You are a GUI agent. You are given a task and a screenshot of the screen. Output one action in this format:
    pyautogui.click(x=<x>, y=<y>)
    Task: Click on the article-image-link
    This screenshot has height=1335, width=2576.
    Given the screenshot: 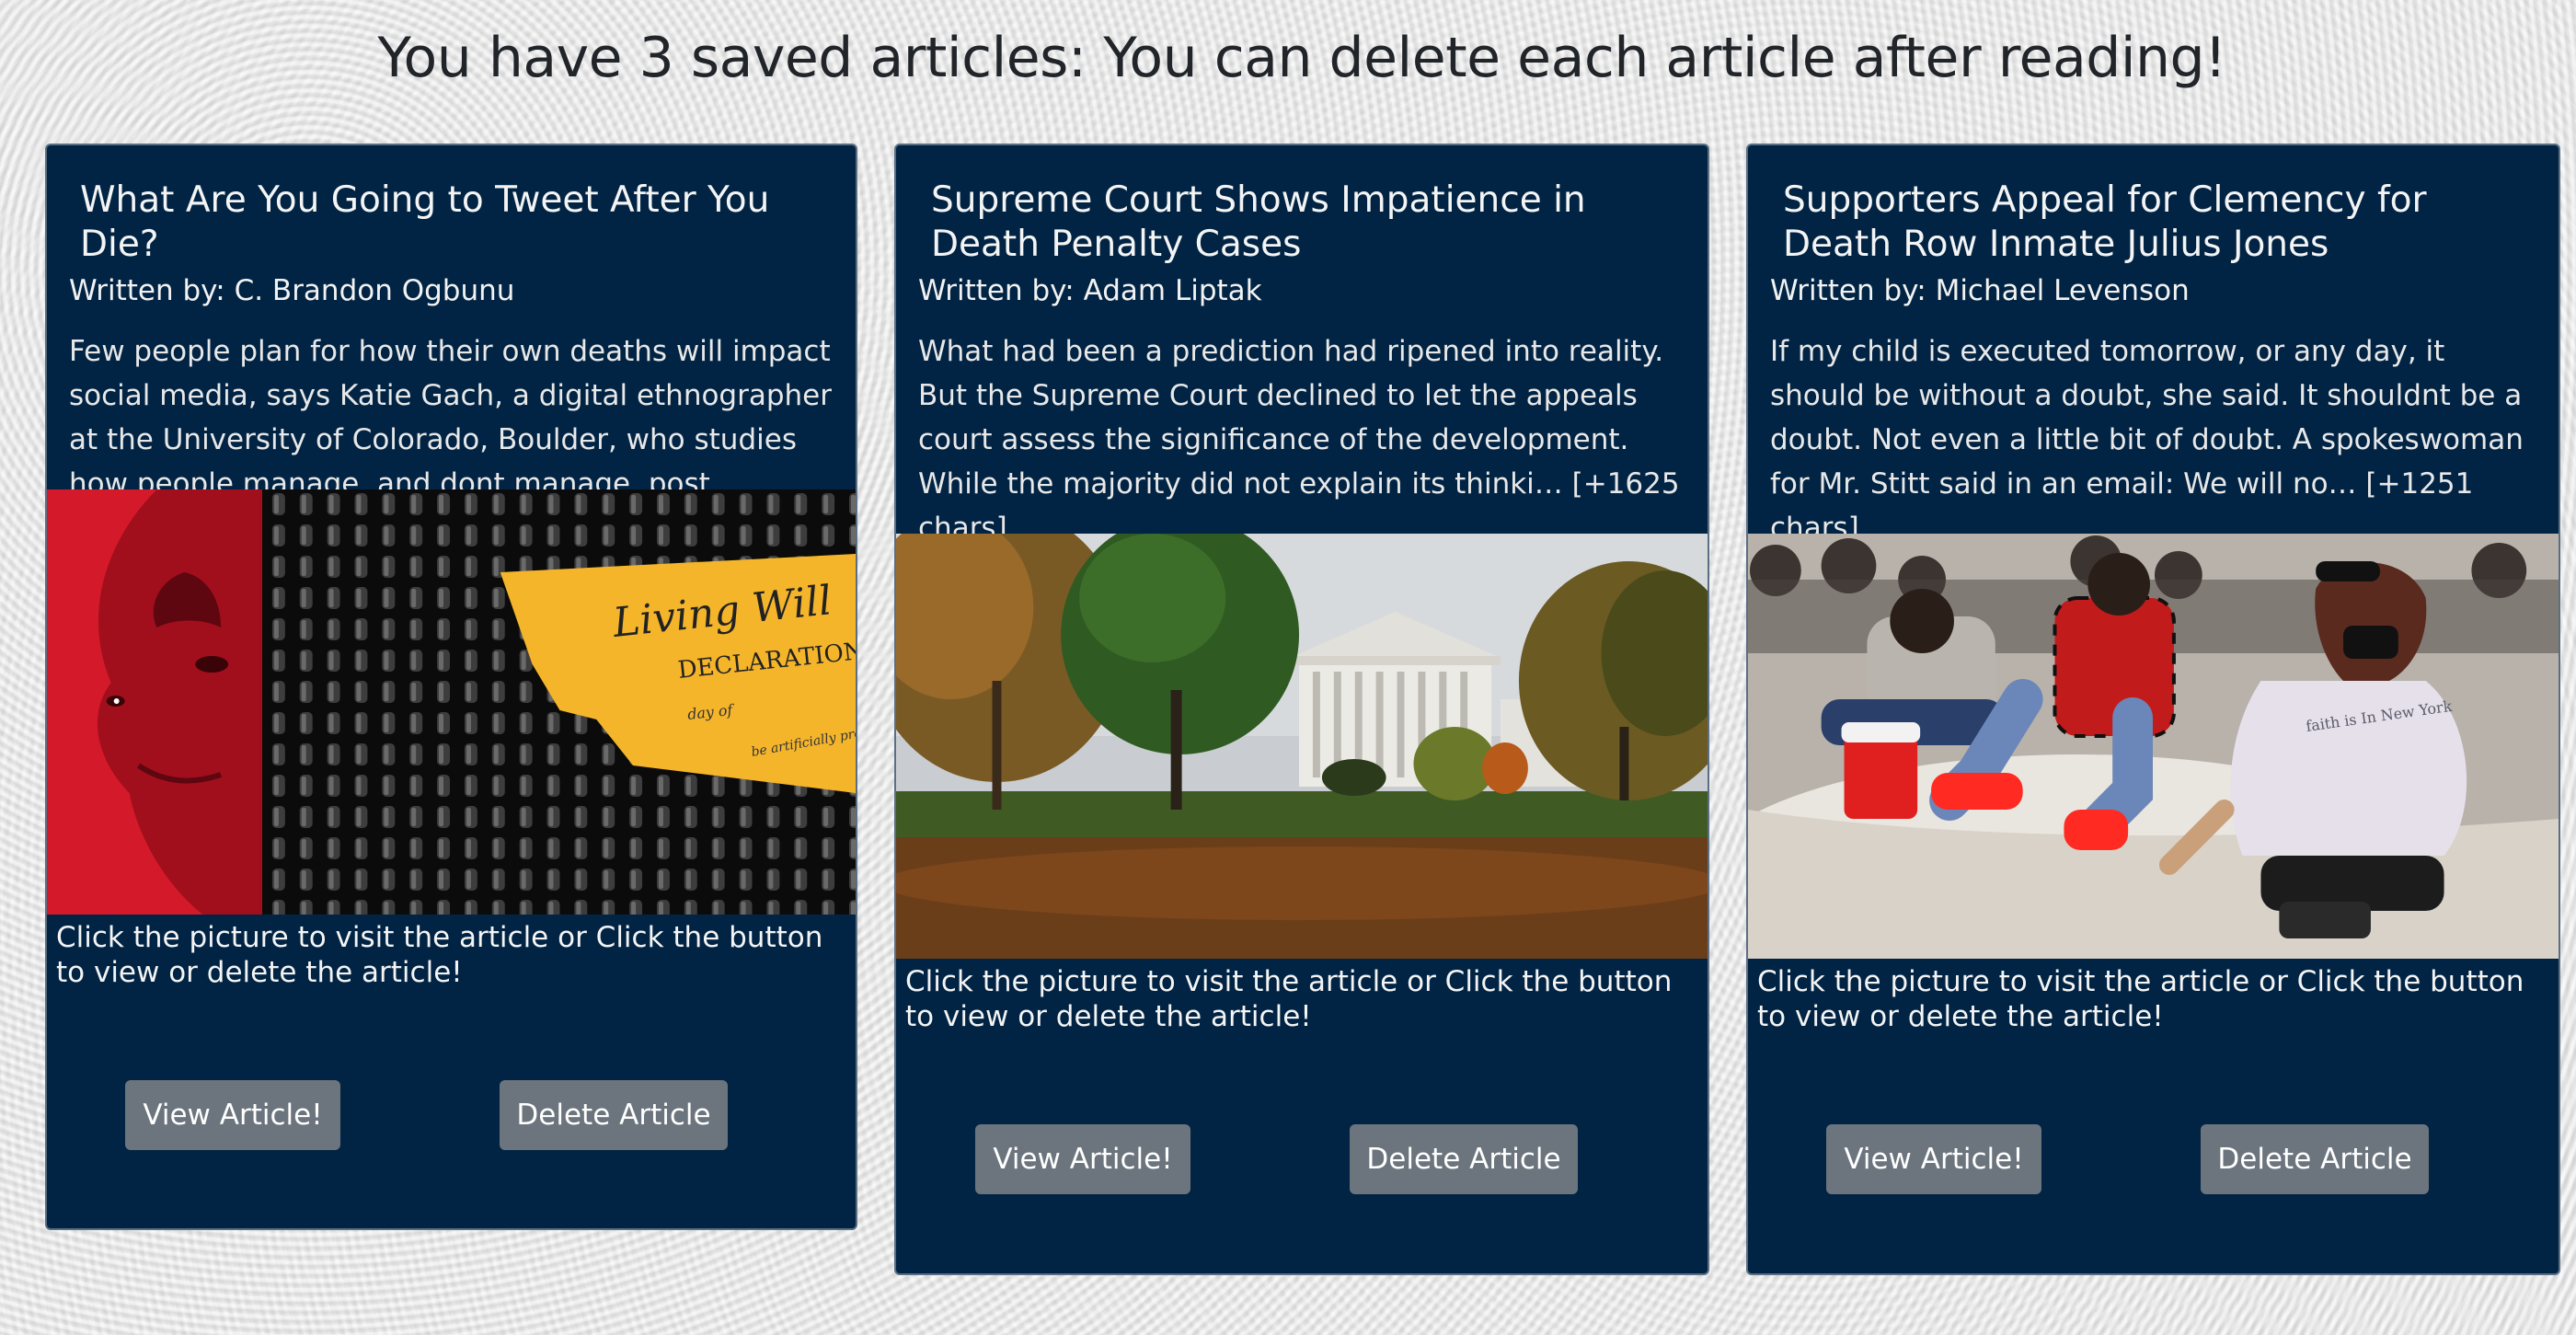 What is the action you would take?
    pyautogui.click(x=1302, y=746)
    